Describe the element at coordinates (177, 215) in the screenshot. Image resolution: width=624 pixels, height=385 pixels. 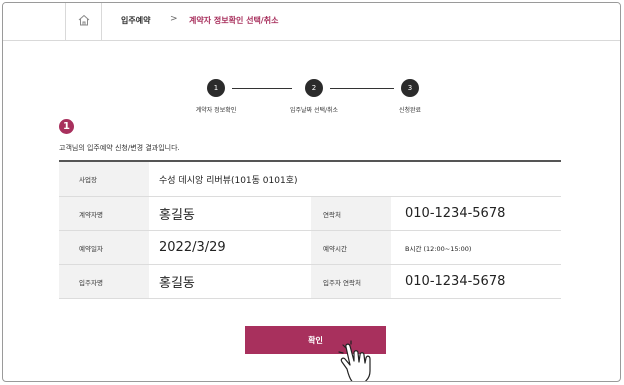
I see `contractor-value: 홍길동` at that location.